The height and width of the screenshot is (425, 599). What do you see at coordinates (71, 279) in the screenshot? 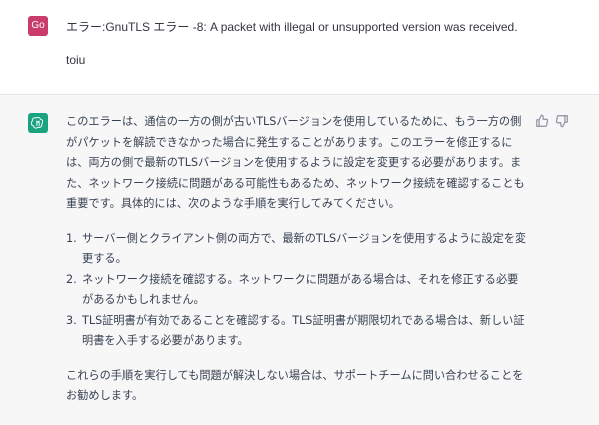
I see `list-item-number: 2.` at bounding box center [71, 279].